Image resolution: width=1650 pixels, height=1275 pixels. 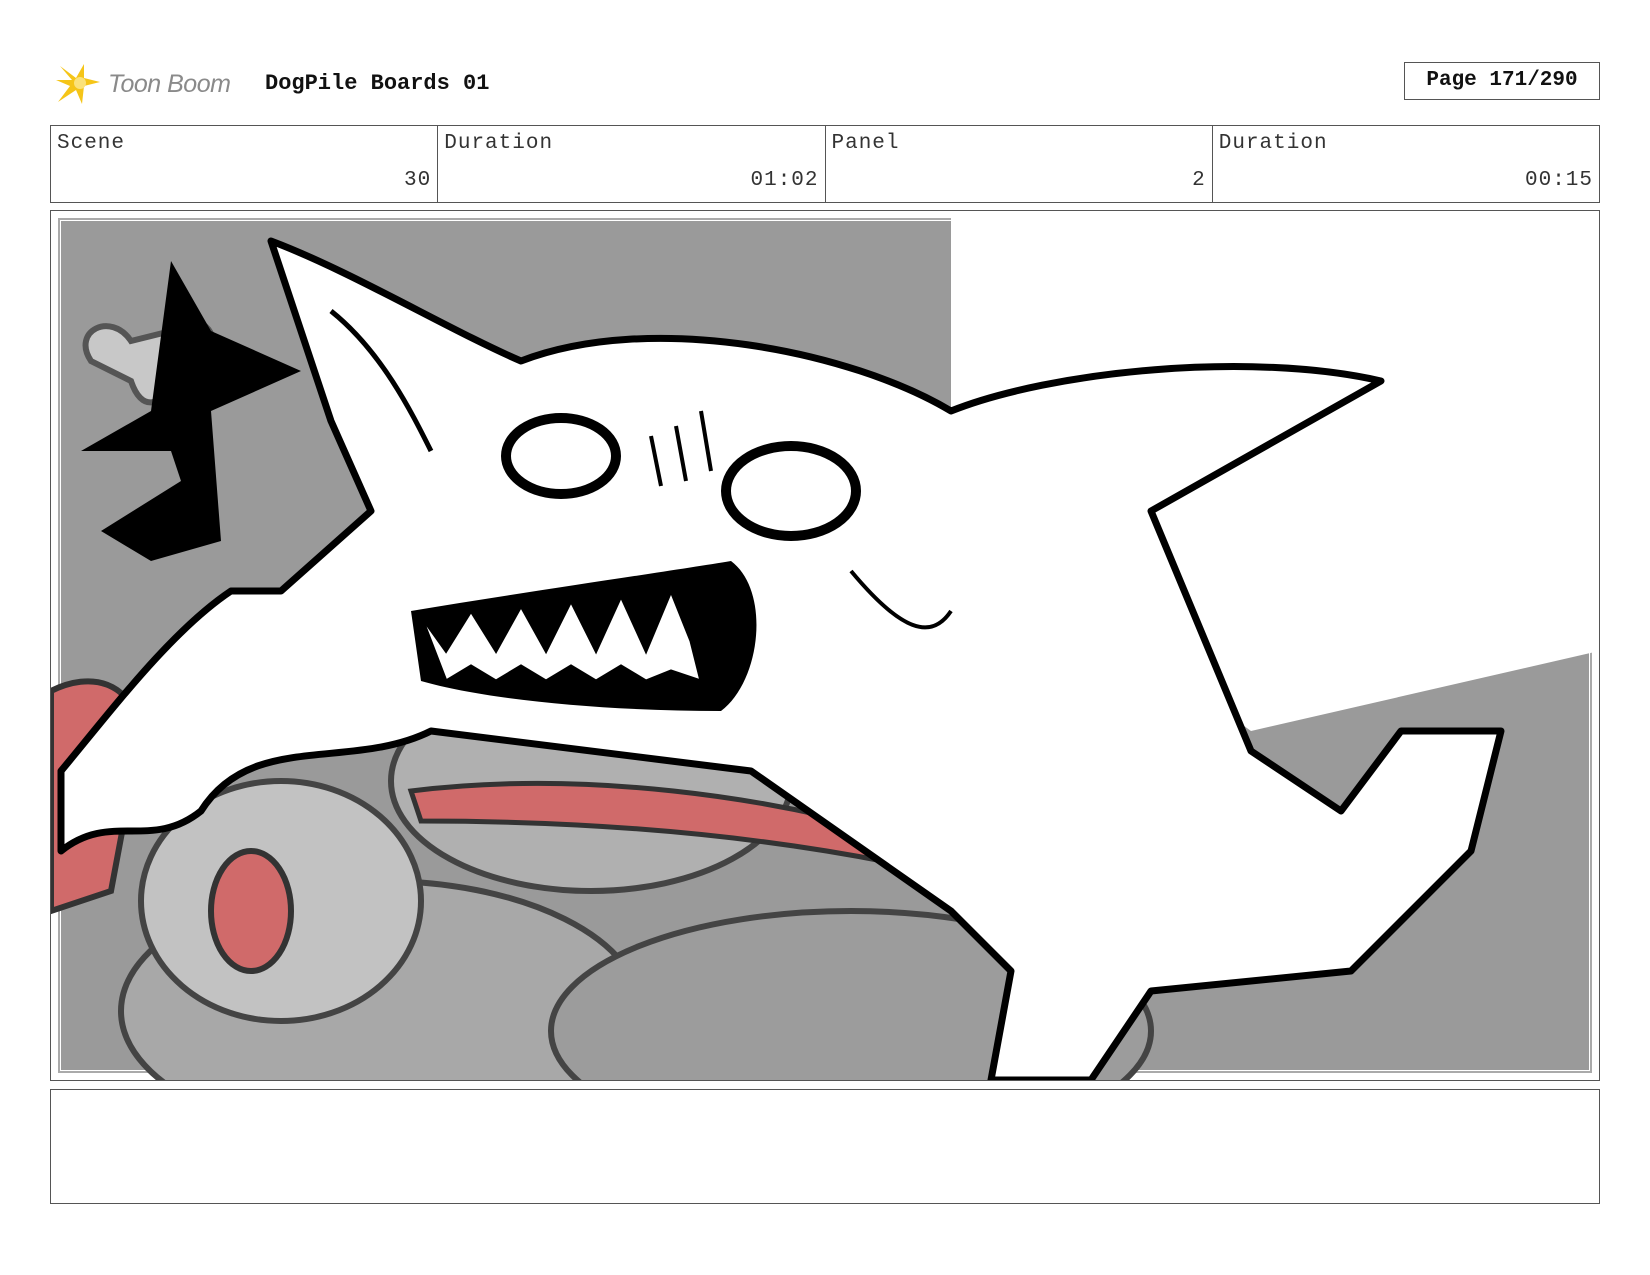 What do you see at coordinates (418, 180) in the screenshot?
I see `scene-value: 30` at bounding box center [418, 180].